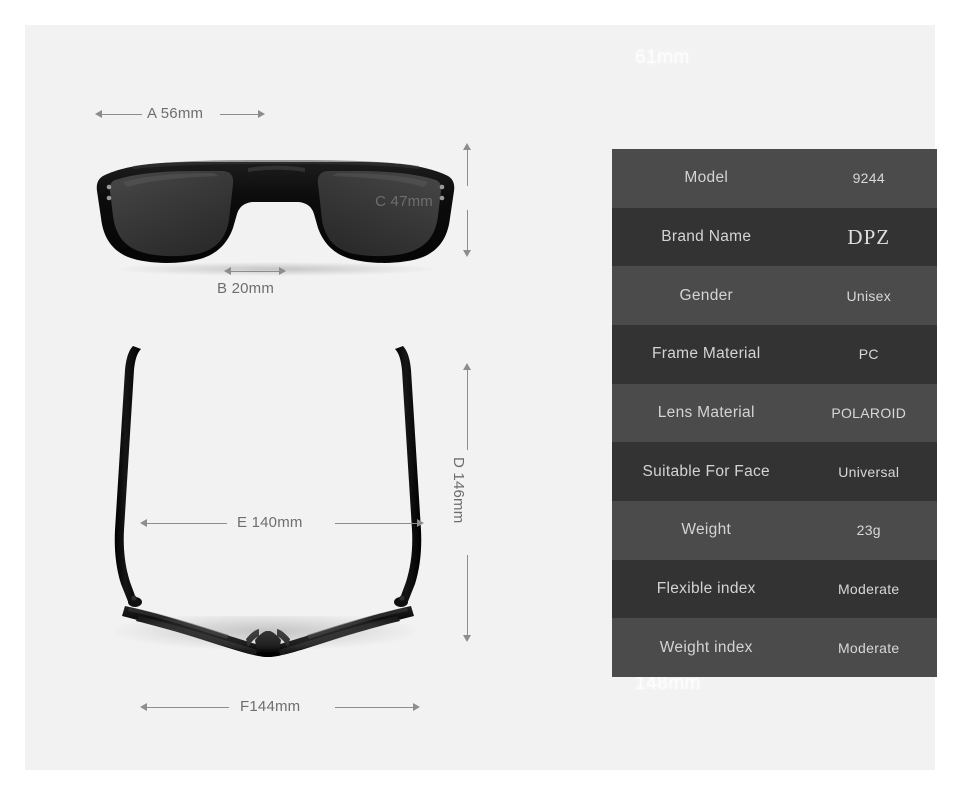 The image size is (960, 799). I want to click on dimension-a-line-left, so click(122, 114).